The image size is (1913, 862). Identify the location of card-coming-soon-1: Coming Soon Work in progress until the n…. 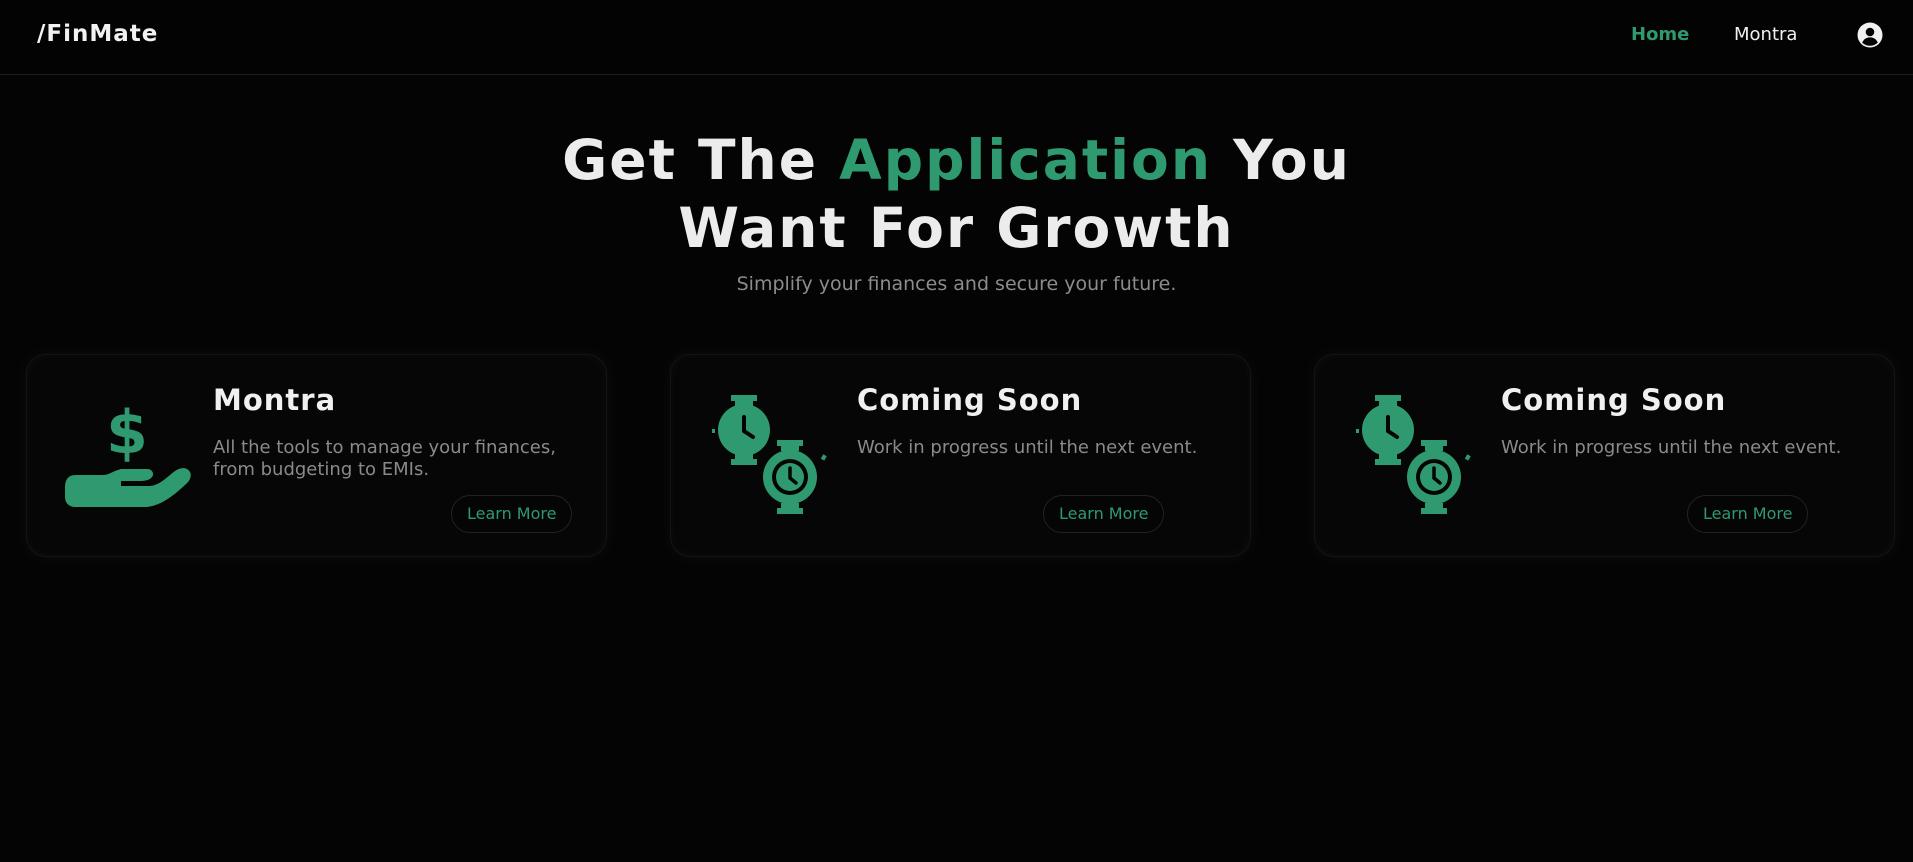
(960, 455).